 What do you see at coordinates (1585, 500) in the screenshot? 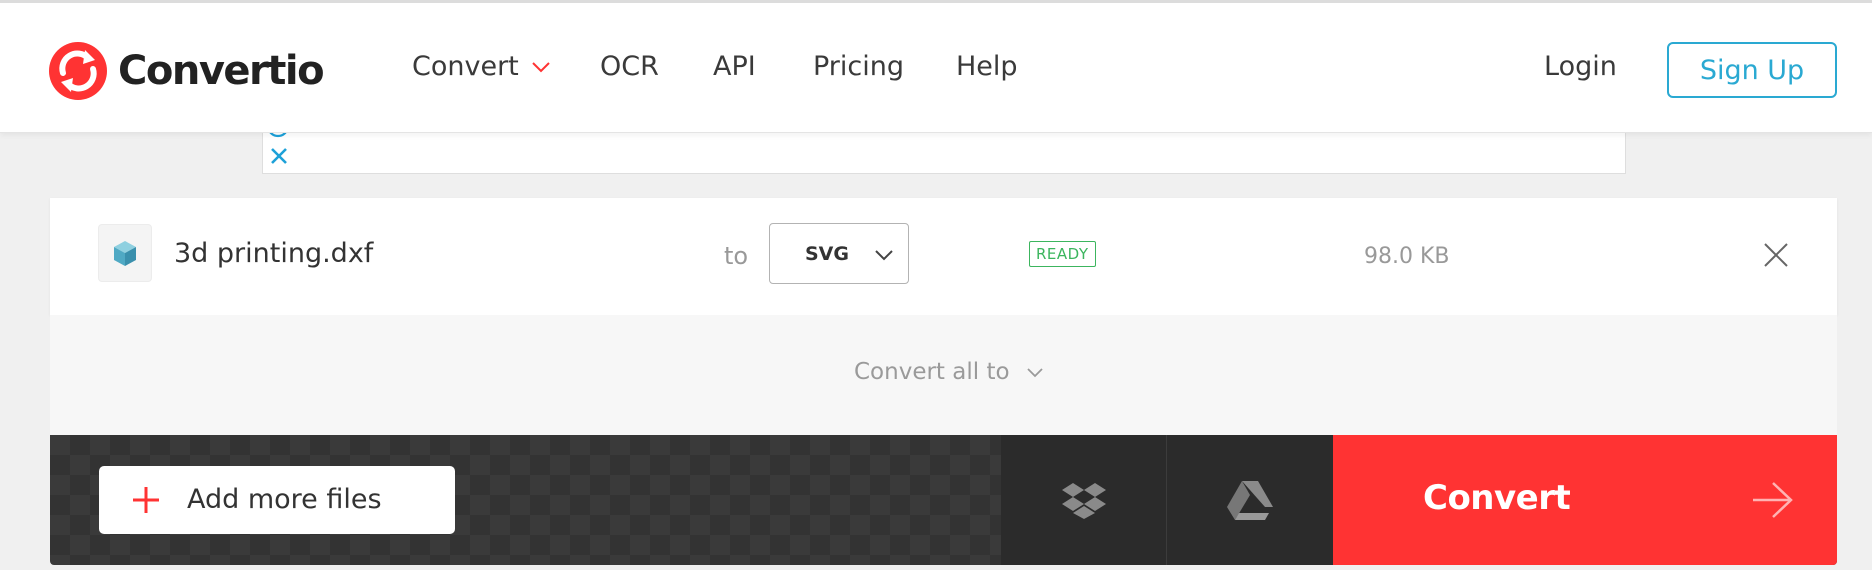
I see `convert-button: Convert` at bounding box center [1585, 500].